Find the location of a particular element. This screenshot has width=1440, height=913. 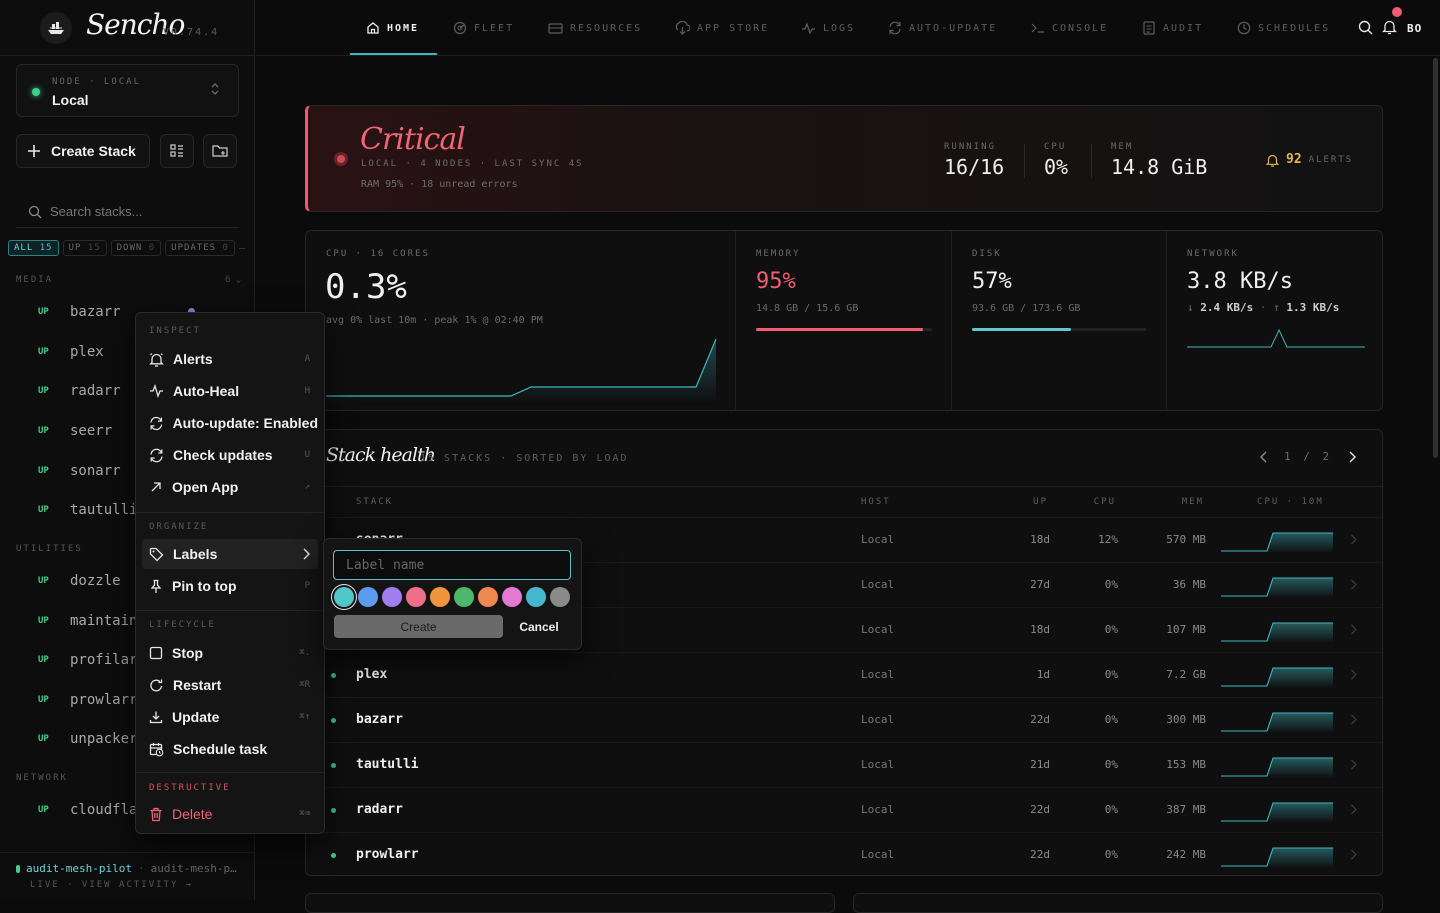

sidebar-stack-seerr: UP seerr is located at coordinates (75, 431).